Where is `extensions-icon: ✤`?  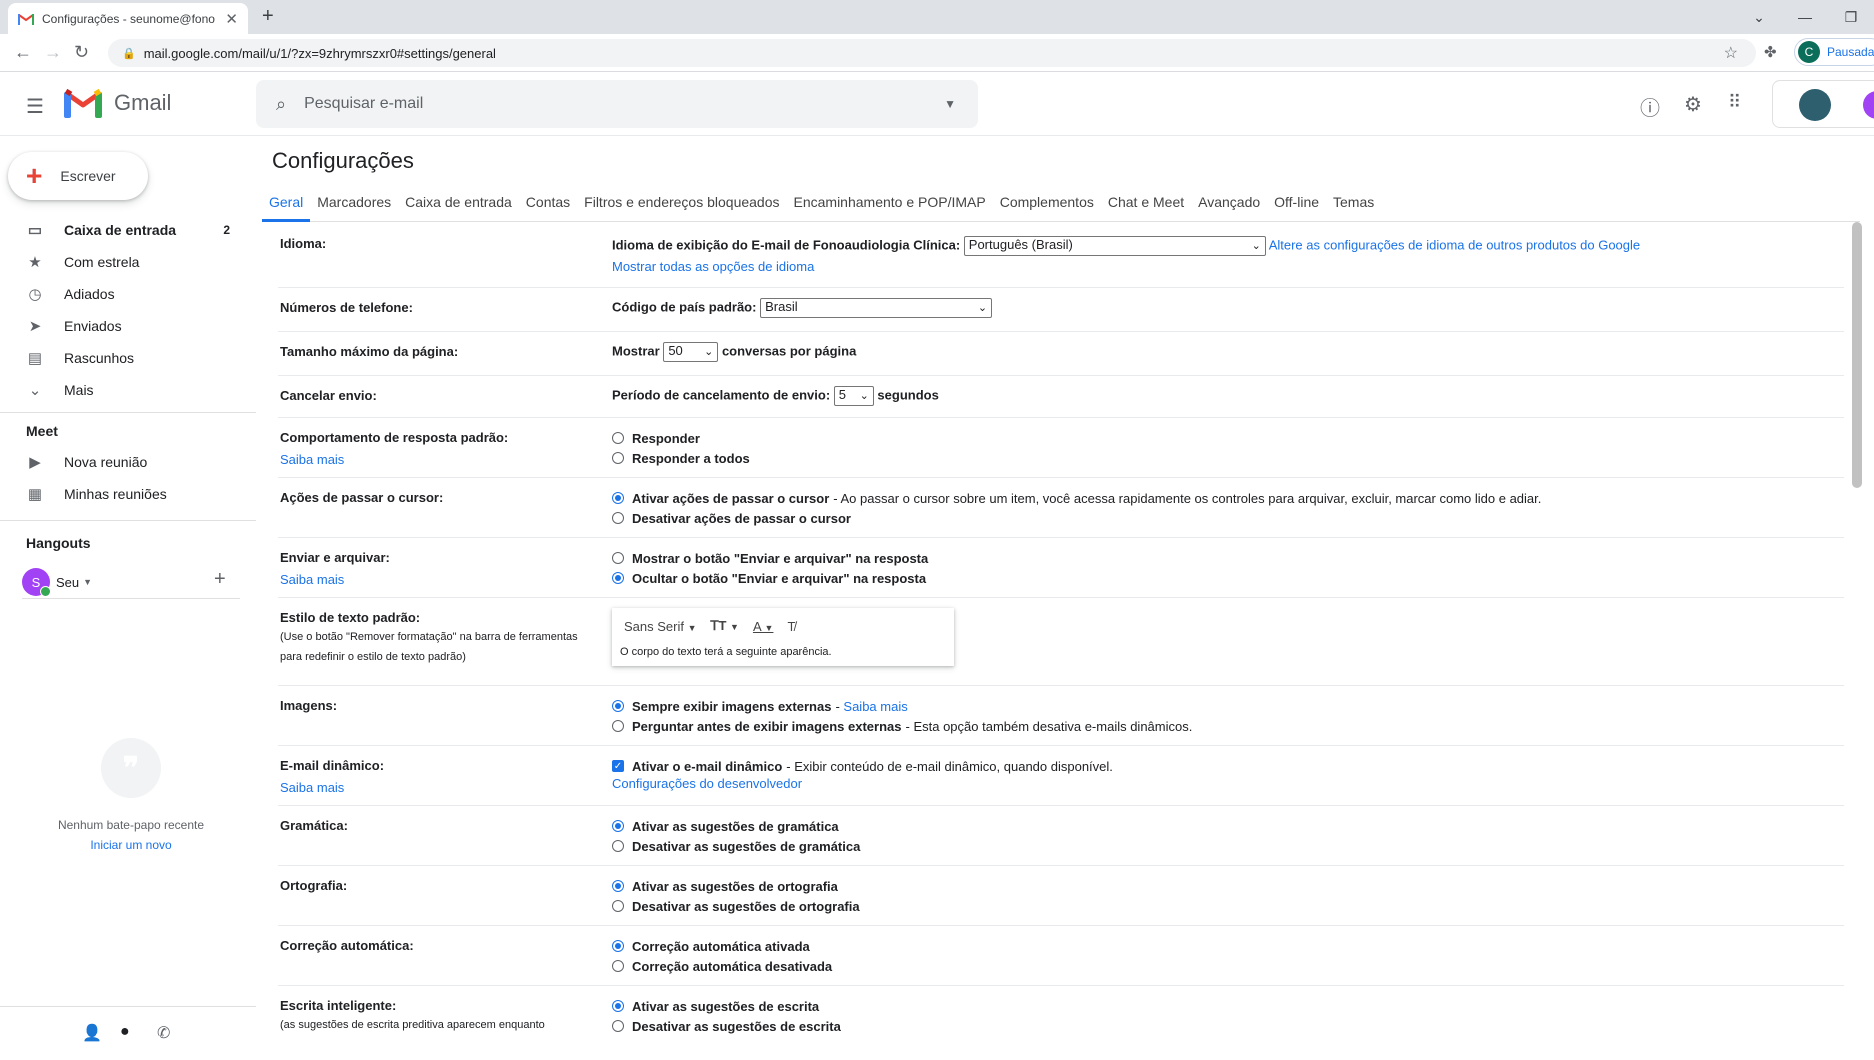
extensions-icon: ✤ is located at coordinates (1770, 52).